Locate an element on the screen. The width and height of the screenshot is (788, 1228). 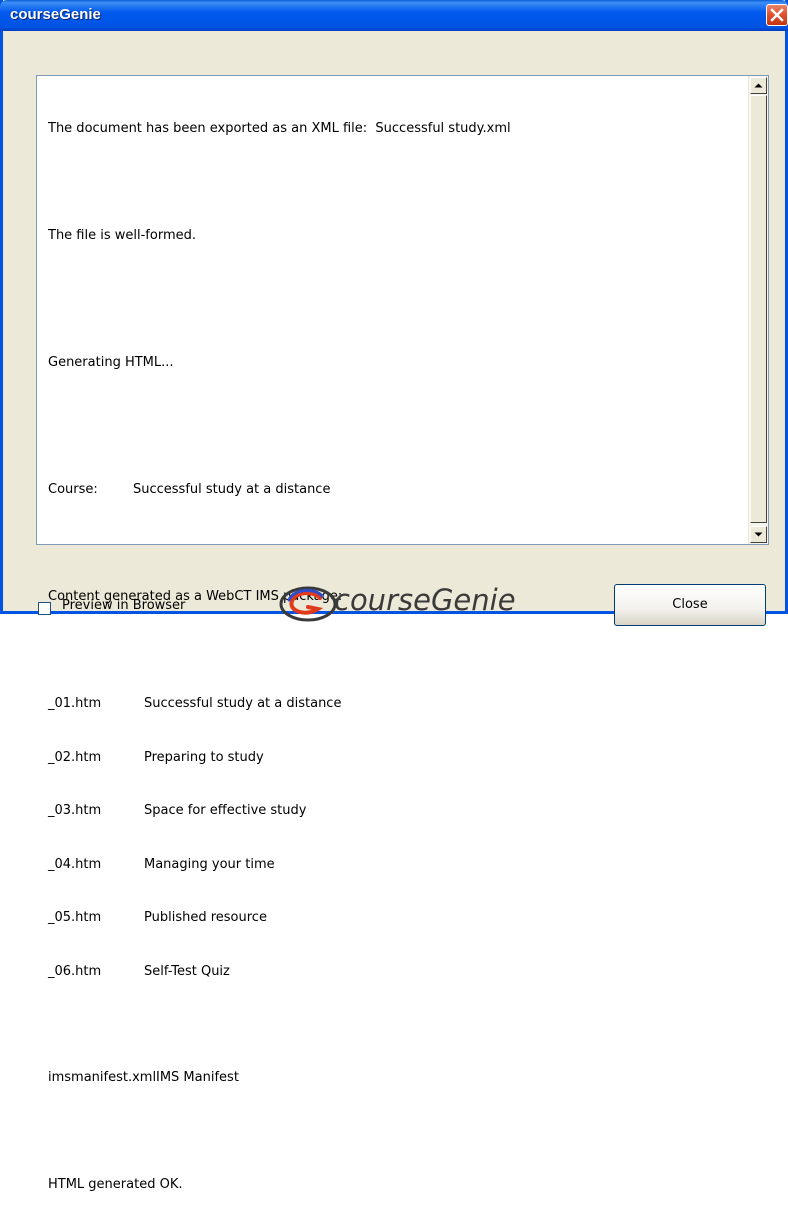
logo-swirl-icon is located at coordinates (308, 604).